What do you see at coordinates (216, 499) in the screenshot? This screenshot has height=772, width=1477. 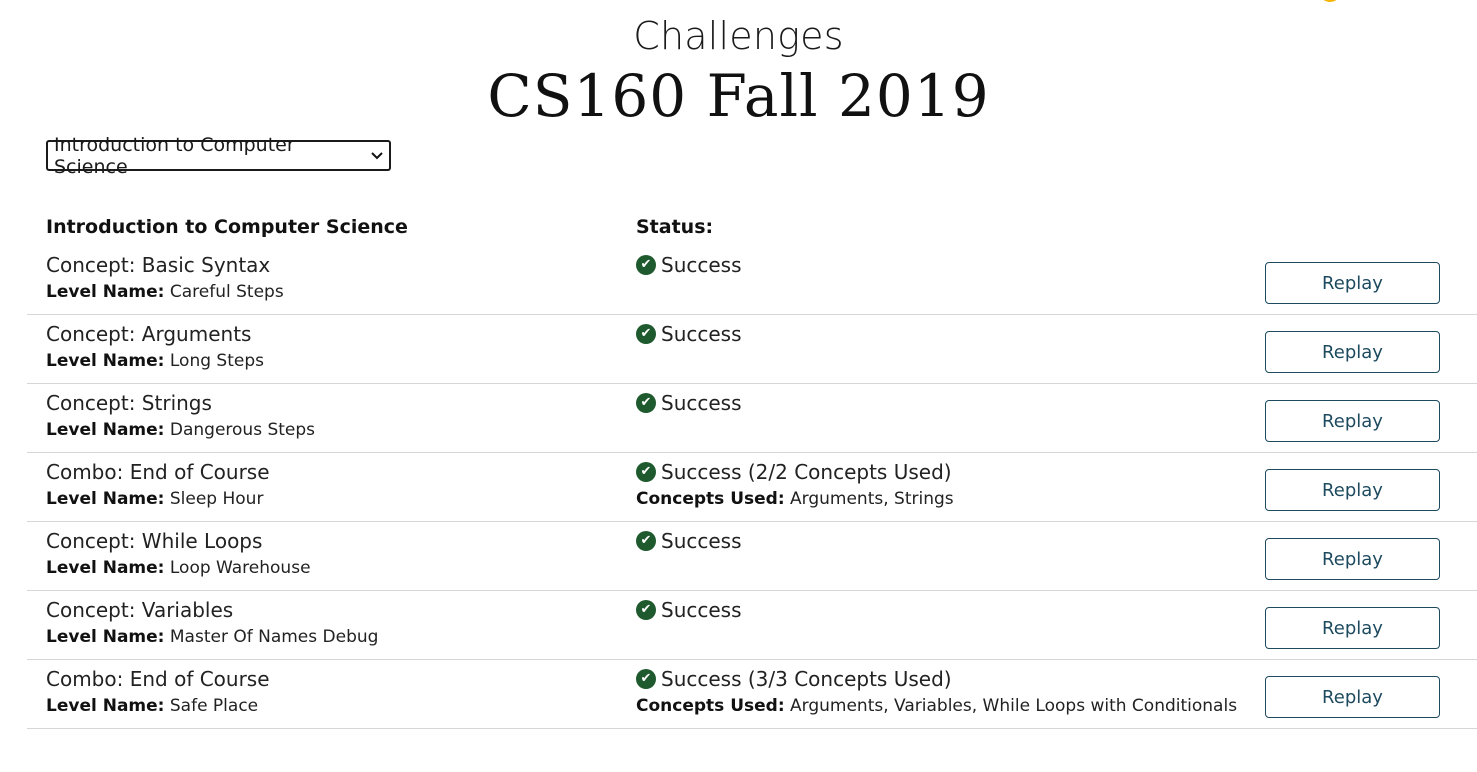 I see `level-name-value: Sleep Hour` at bounding box center [216, 499].